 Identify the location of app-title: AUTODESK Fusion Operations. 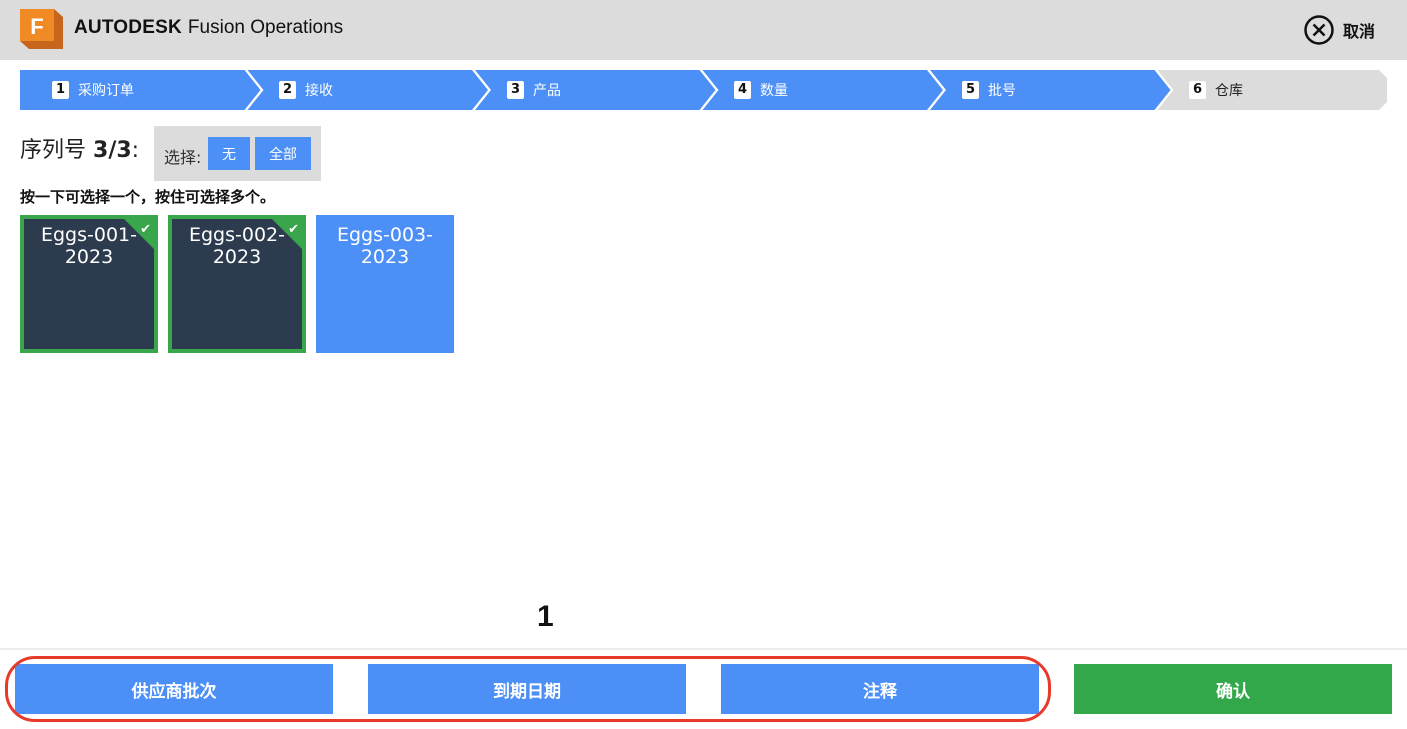
(208, 27).